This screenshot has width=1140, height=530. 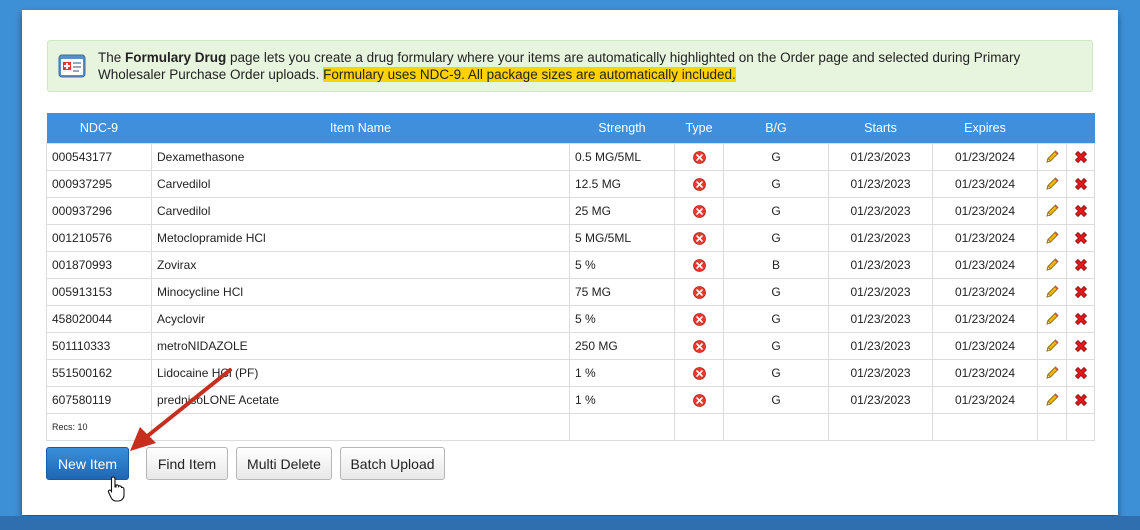 What do you see at coordinates (360, 157) in the screenshot?
I see `cell-item-name: Dexamethasone` at bounding box center [360, 157].